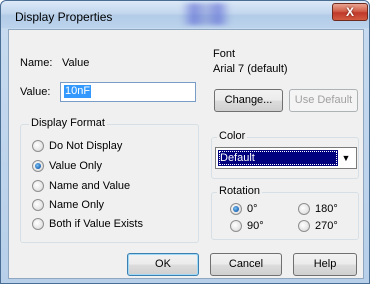  Describe the element at coordinates (75, 166) in the screenshot. I see `radio-value-only-label: Value Only` at that location.